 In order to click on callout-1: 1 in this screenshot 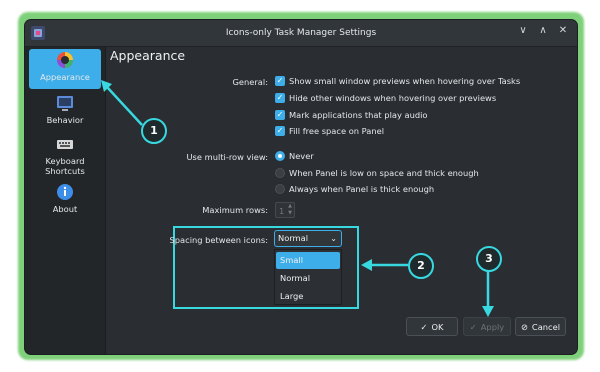, I will do `click(154, 131)`.